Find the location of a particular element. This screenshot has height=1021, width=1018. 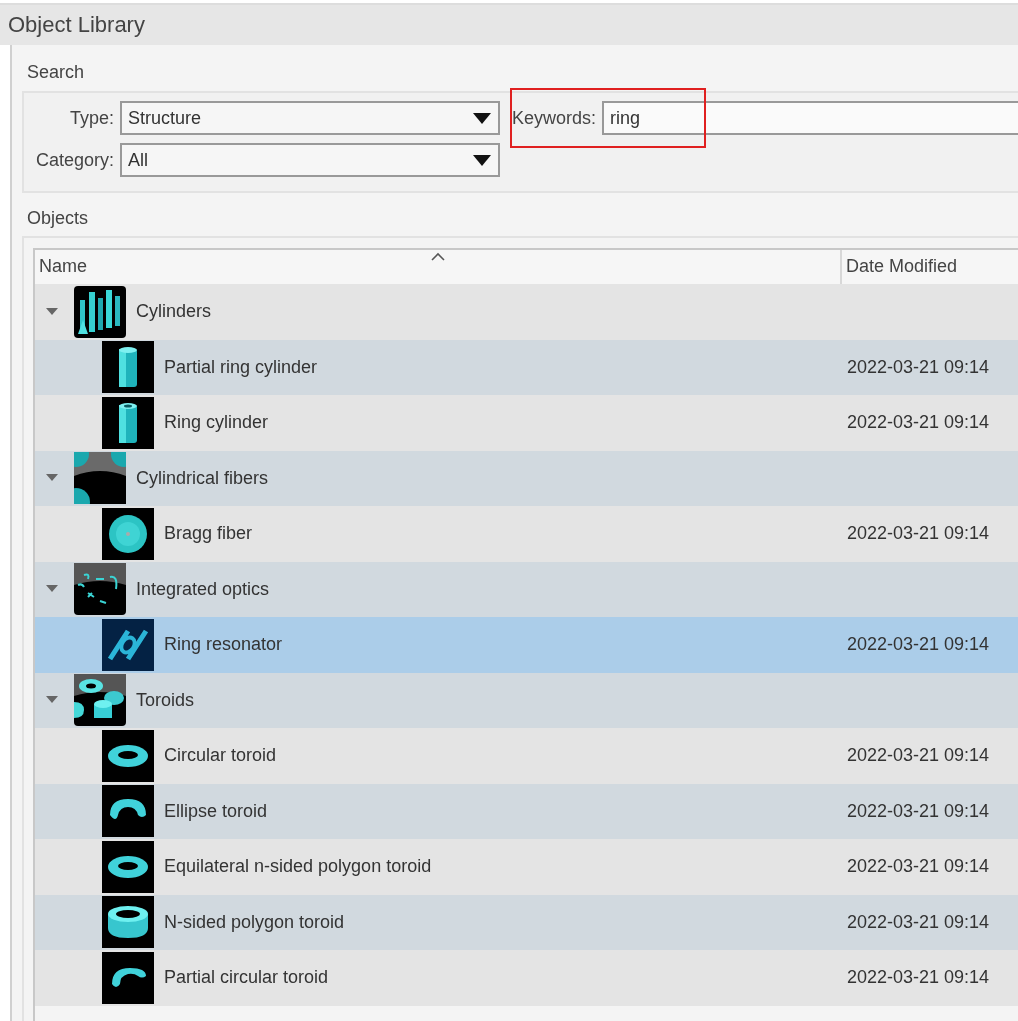

item-name: Ring resonator is located at coordinates (223, 645).